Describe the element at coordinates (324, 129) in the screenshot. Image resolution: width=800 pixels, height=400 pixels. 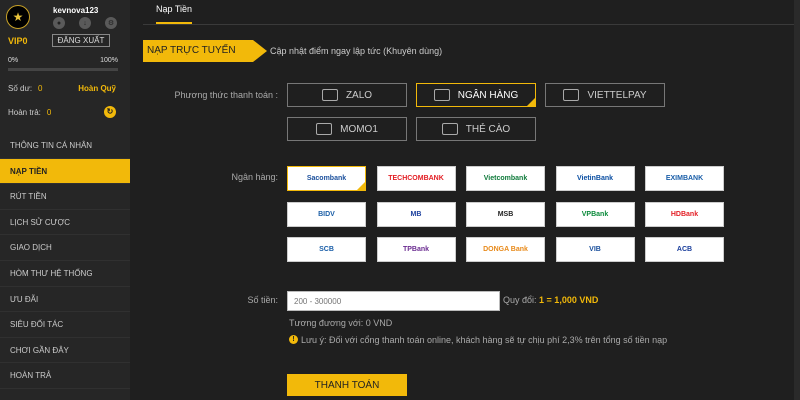
I see `momo-icon` at that location.